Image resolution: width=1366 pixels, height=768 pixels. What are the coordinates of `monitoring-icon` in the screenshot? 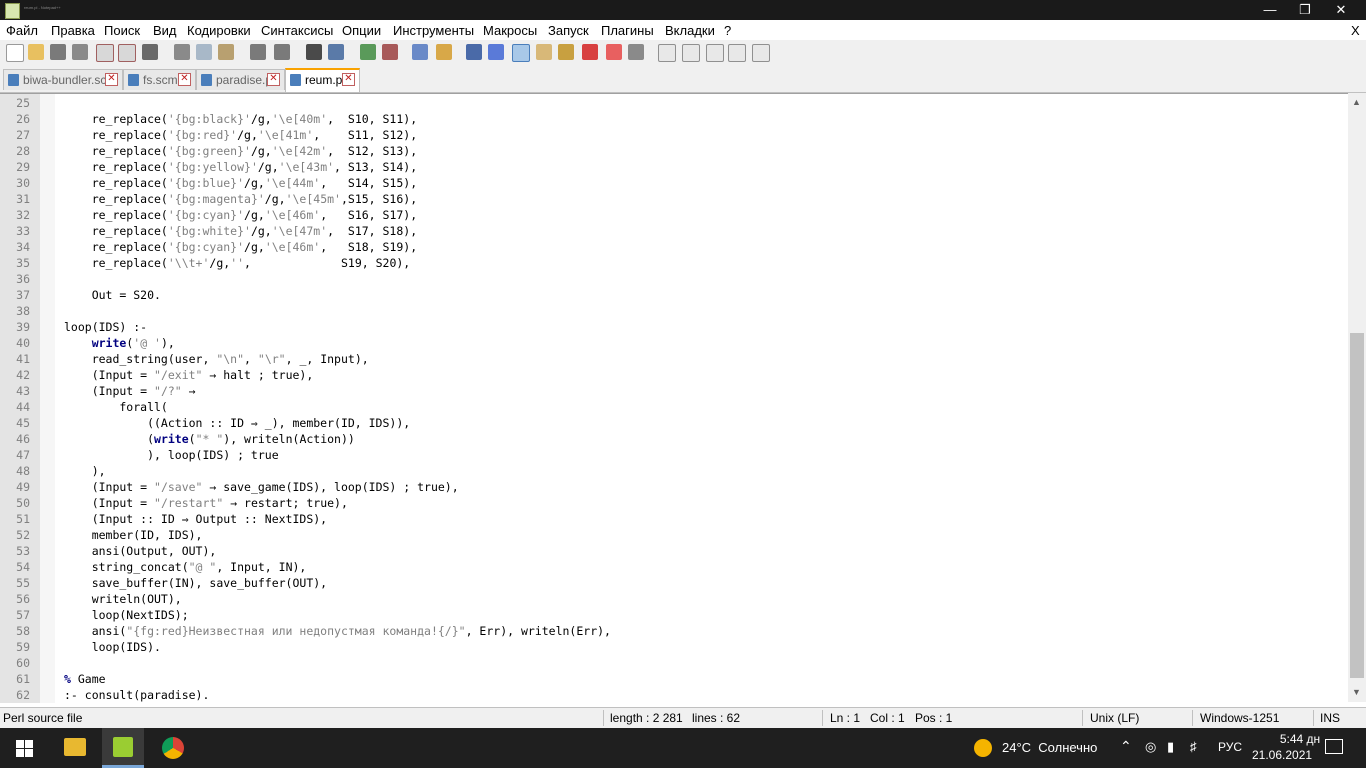 It's located at (636, 52).